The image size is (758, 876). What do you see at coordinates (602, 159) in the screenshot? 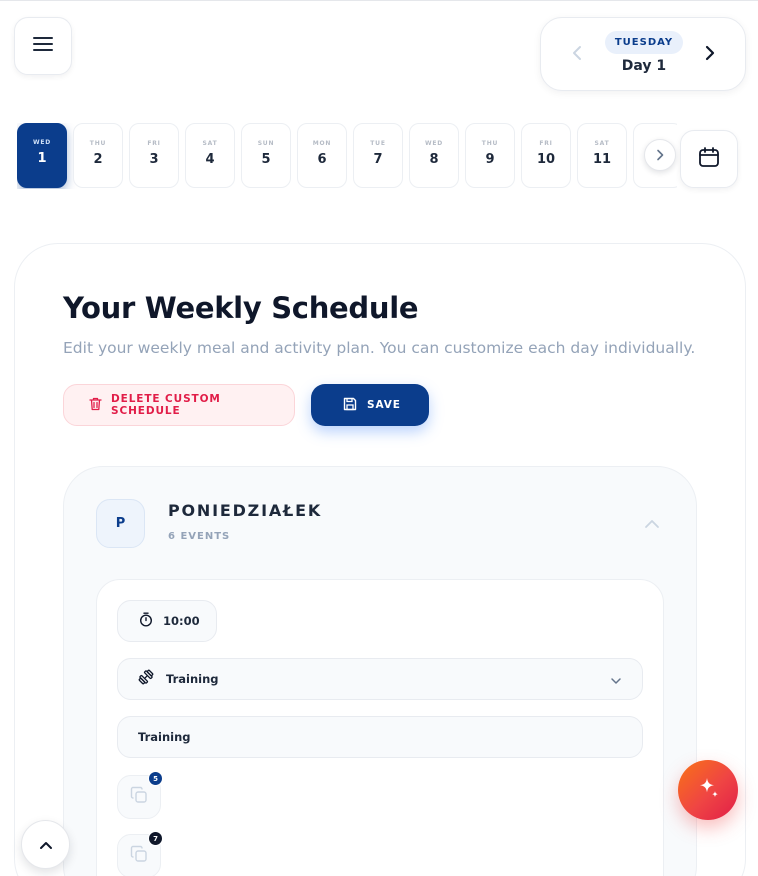
I see `date-chip-day-number: 11` at bounding box center [602, 159].